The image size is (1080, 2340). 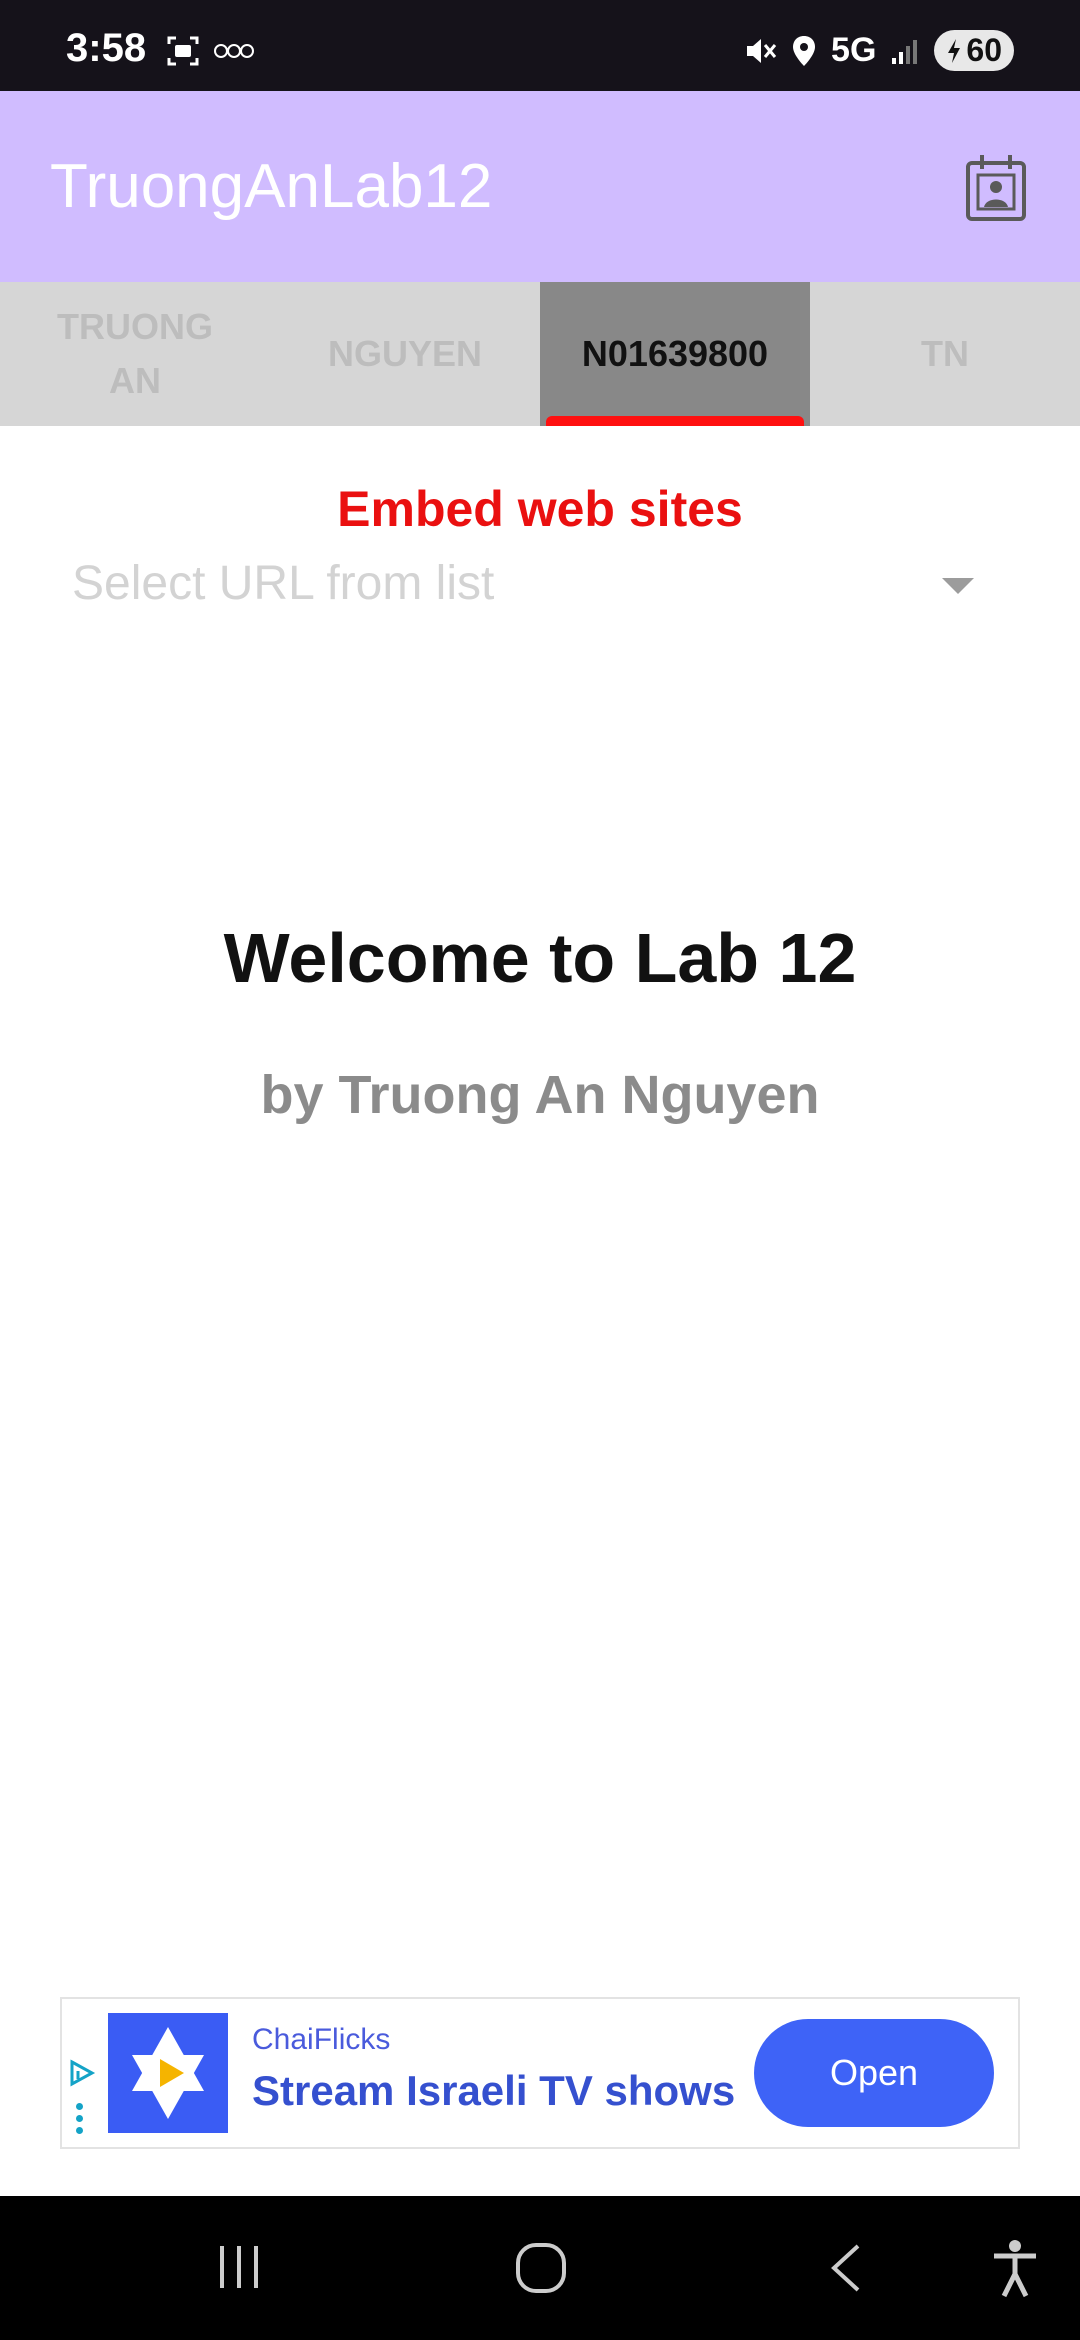 What do you see at coordinates (846, 2268) in the screenshot?
I see `back-button` at bounding box center [846, 2268].